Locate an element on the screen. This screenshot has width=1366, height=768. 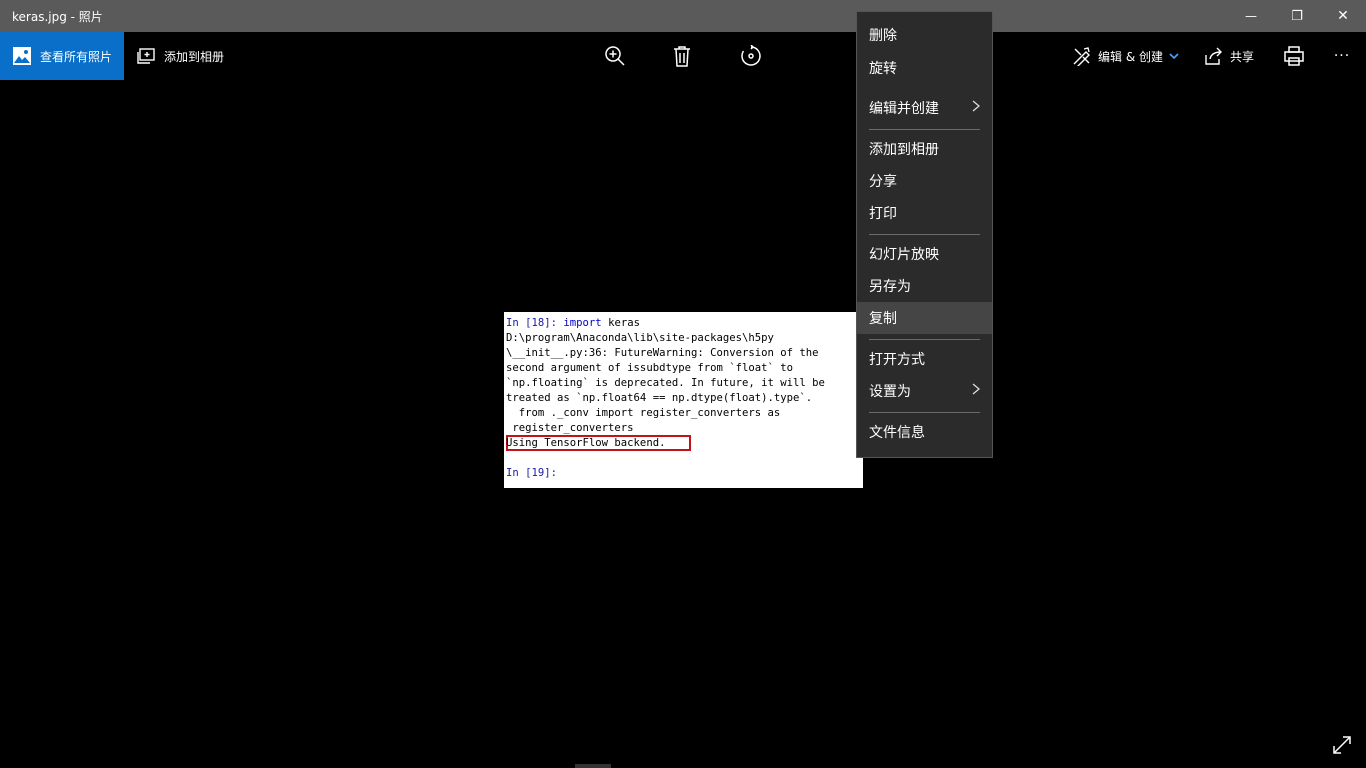
menu-item: 幻灯片放映 is located at coordinates (924, 254).